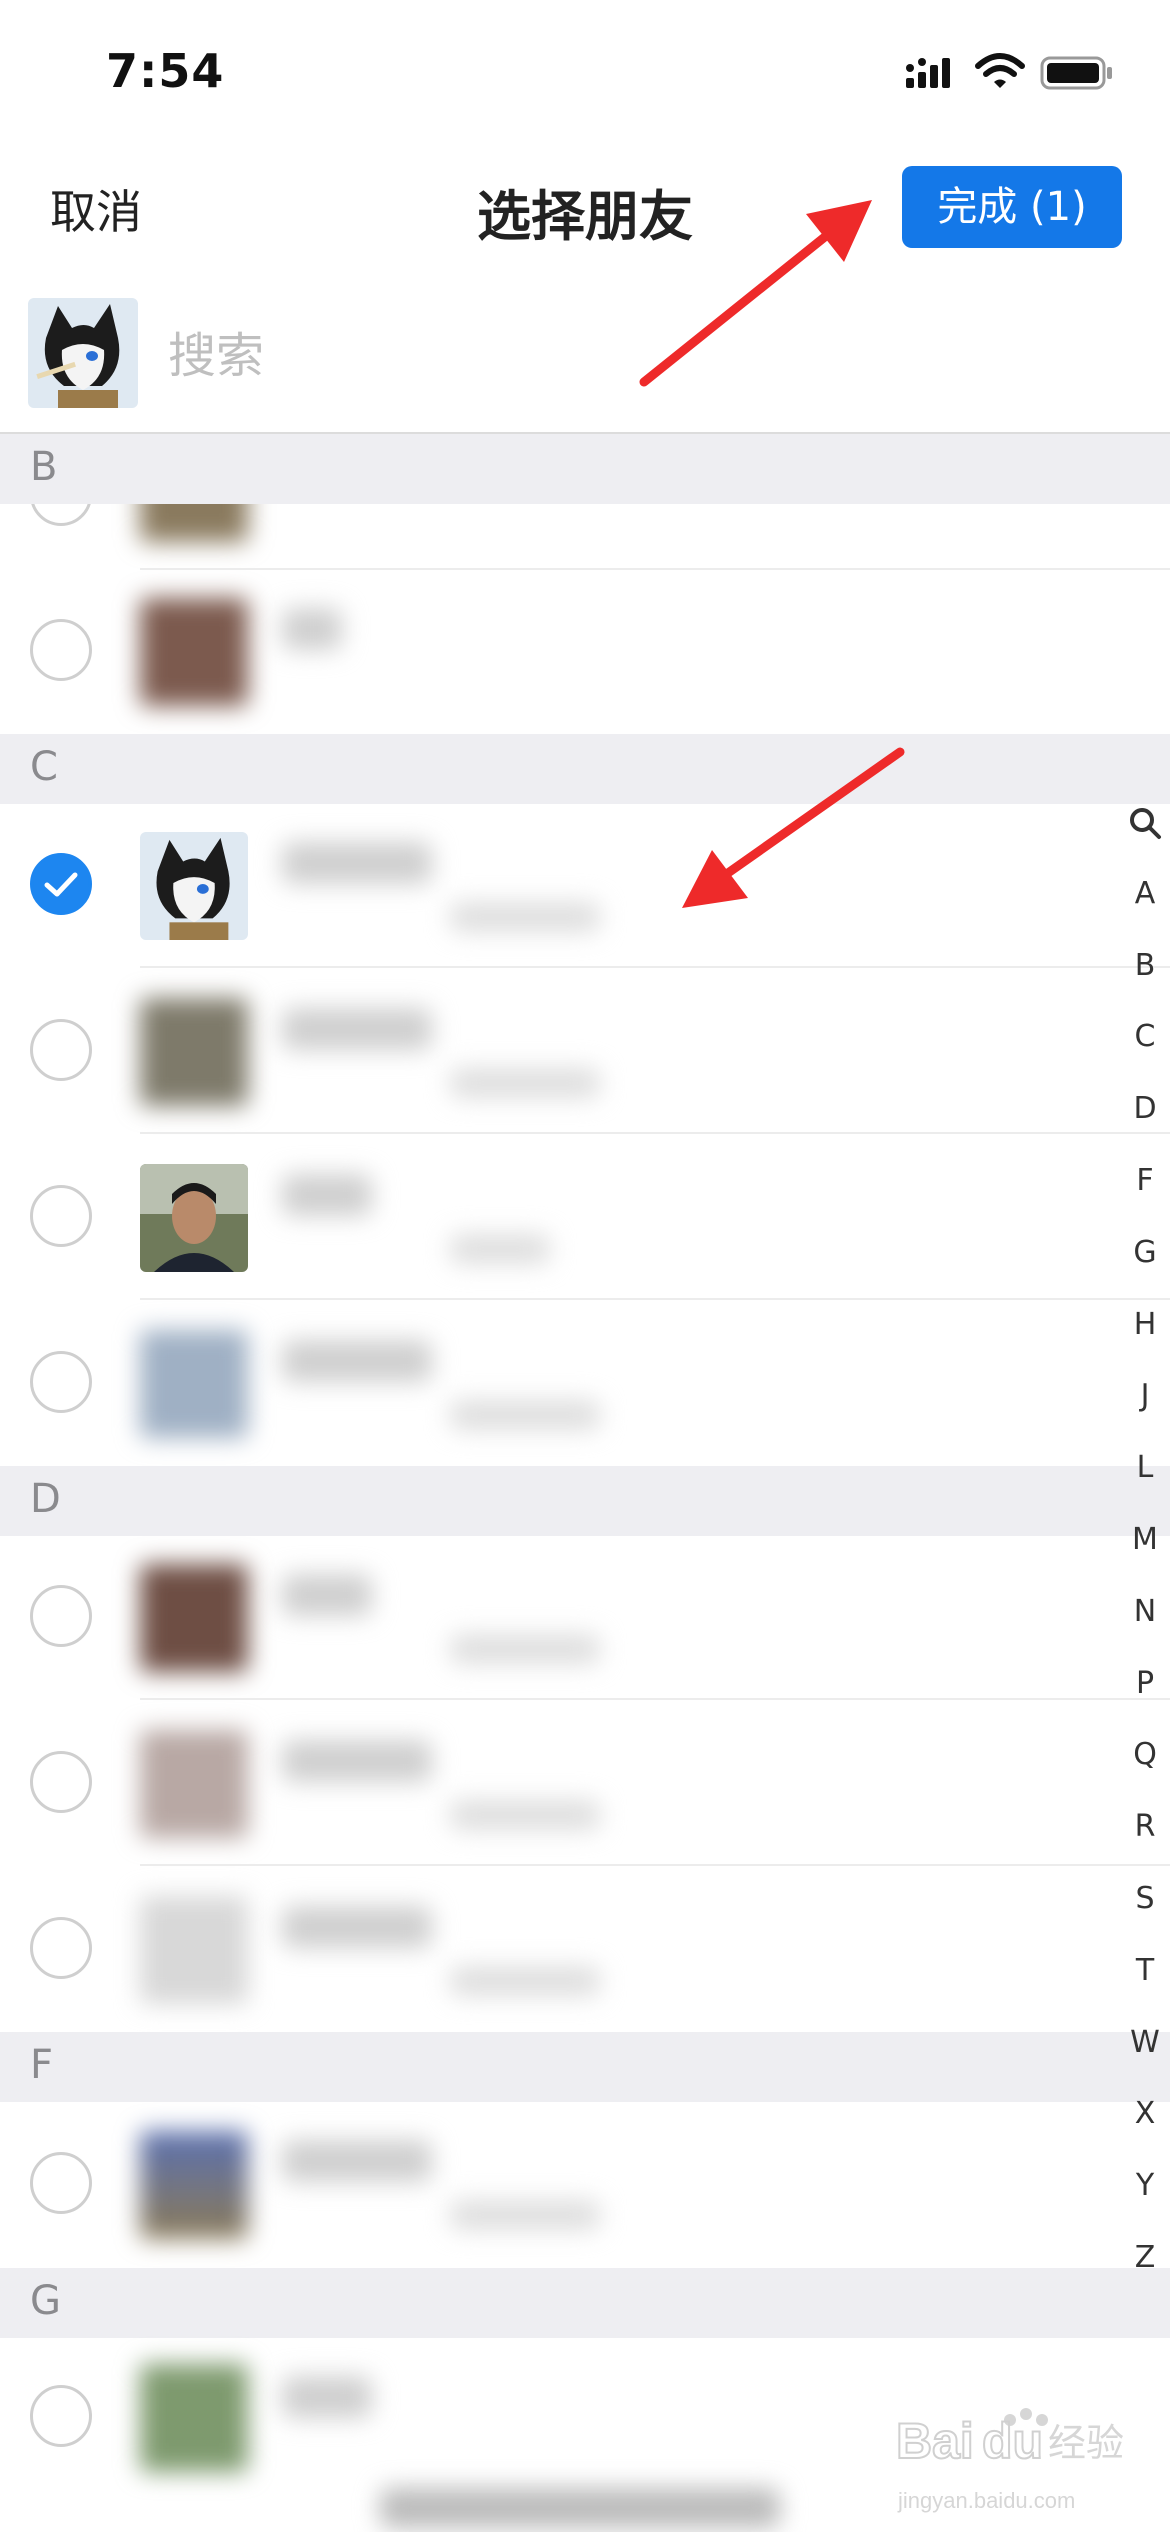 This screenshot has height=2532, width=1170. I want to click on svg-text: jingyan.baidu.com, so click(986, 2500).